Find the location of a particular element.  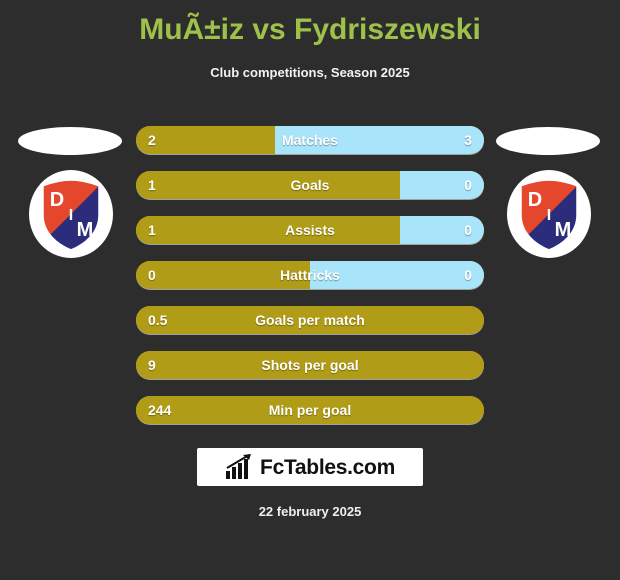

stat-value-away: 3 is located at coordinates (468, 140).